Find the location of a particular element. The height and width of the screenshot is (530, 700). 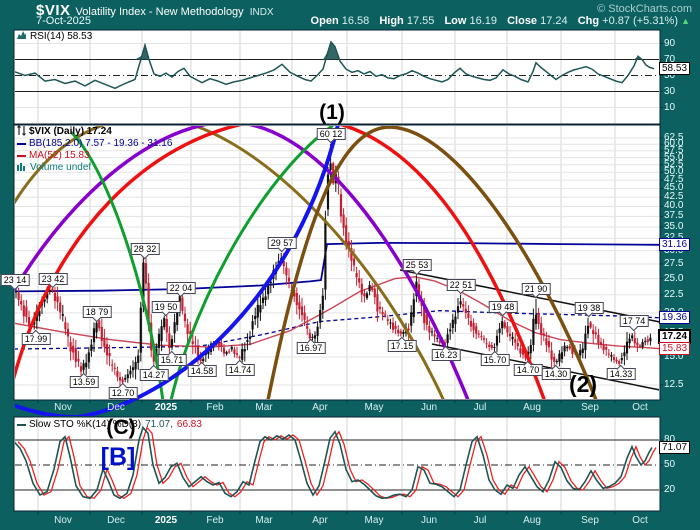

bb-line-swatch is located at coordinates (21, 144).